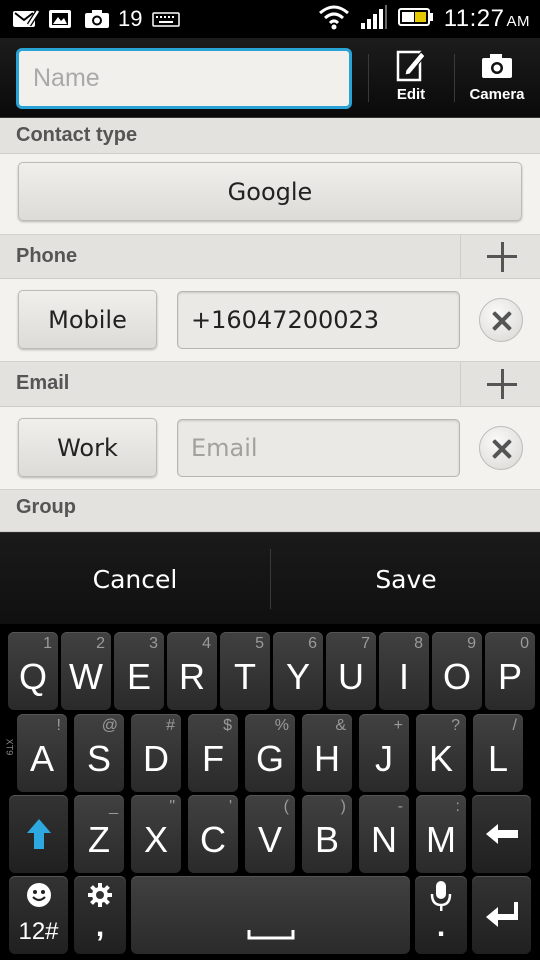 This screenshot has width=540, height=960. Describe the element at coordinates (441, 926) in the screenshot. I see `period-label: .` at that location.